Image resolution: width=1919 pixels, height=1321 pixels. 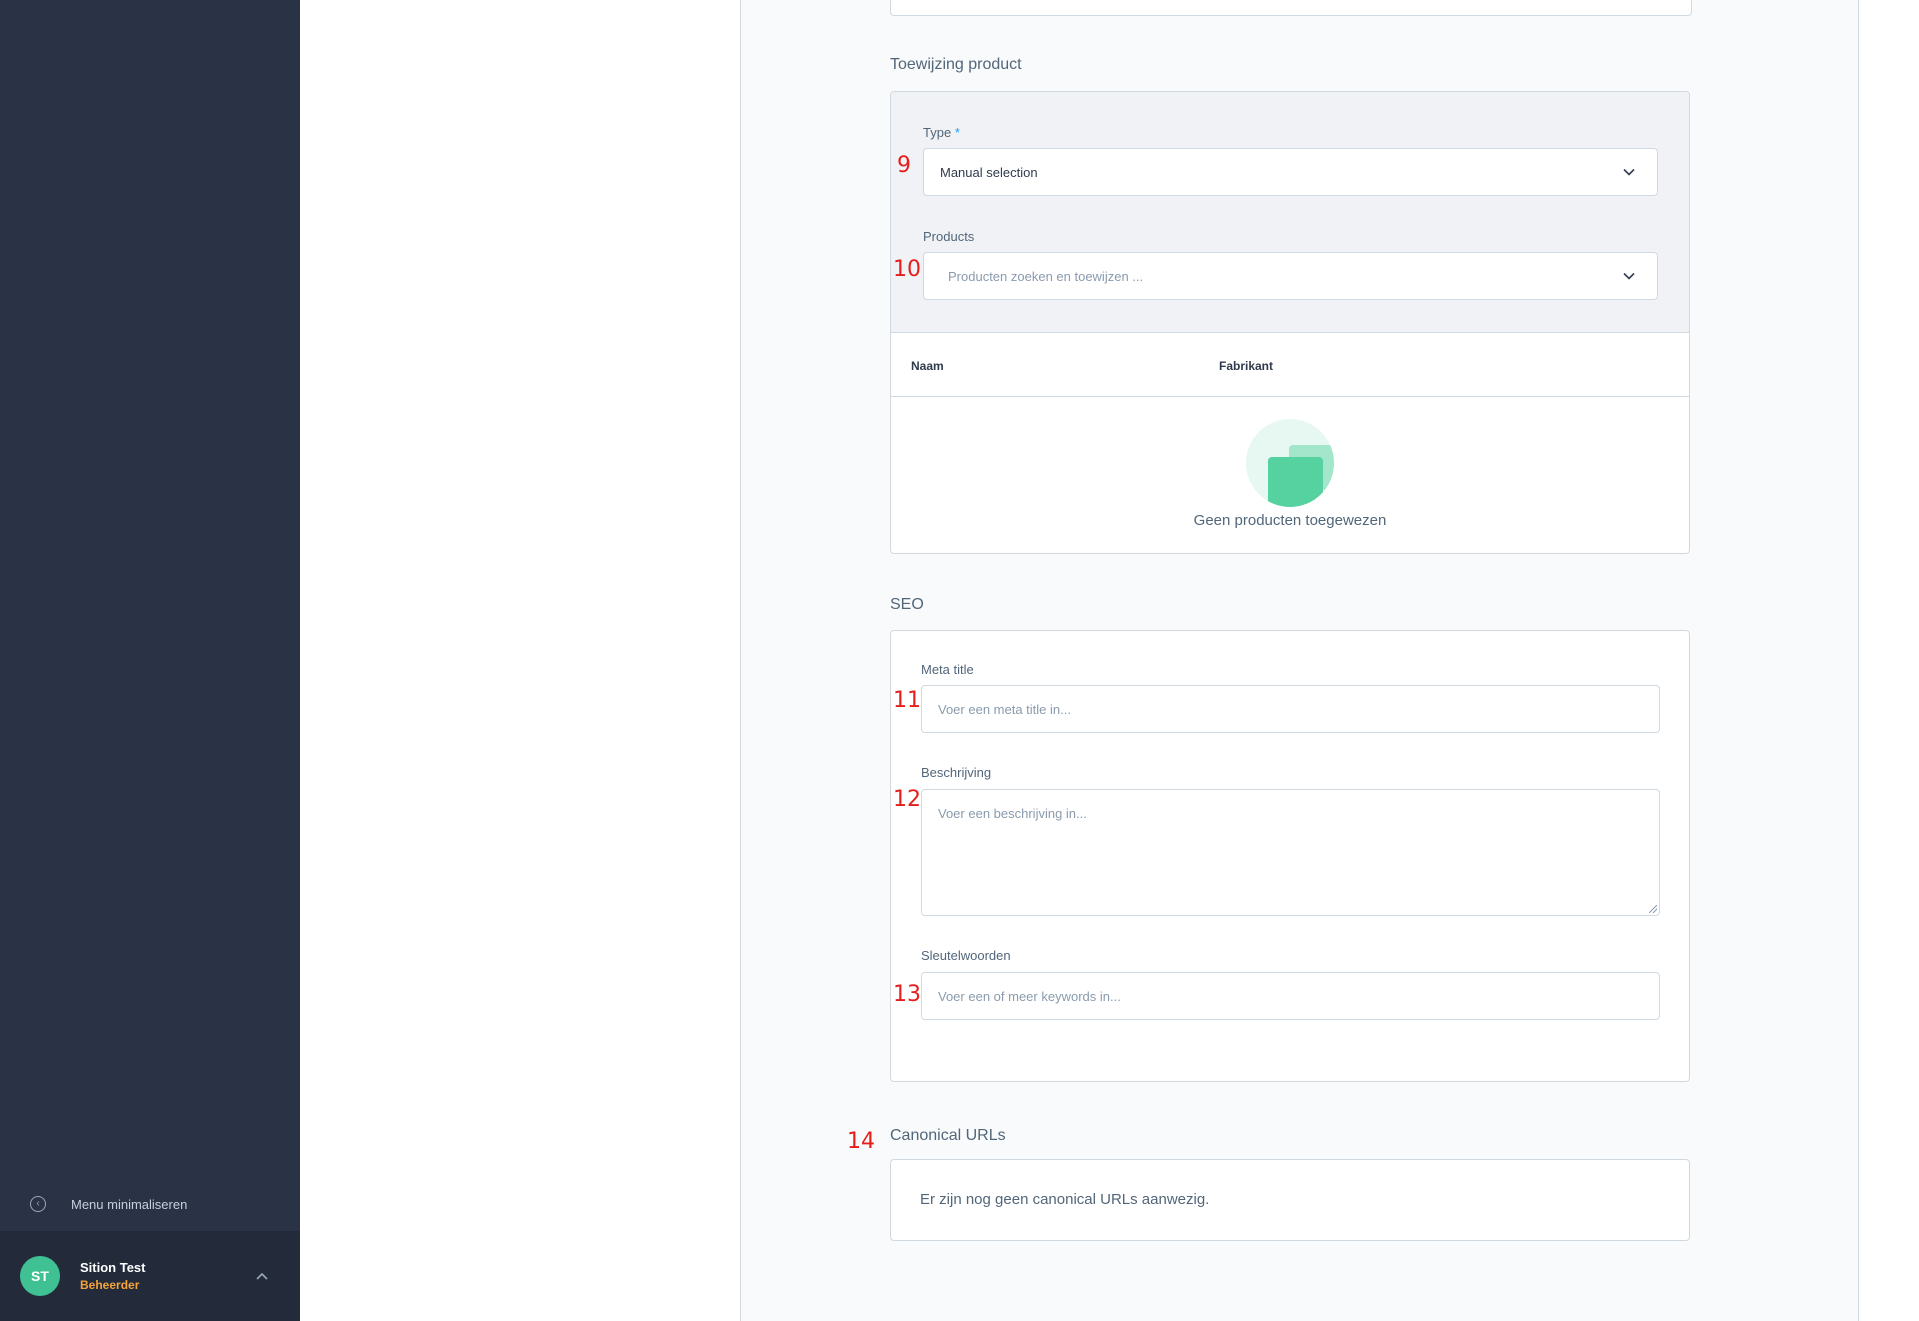 What do you see at coordinates (1290, 396) in the screenshot?
I see `table-header-divider` at bounding box center [1290, 396].